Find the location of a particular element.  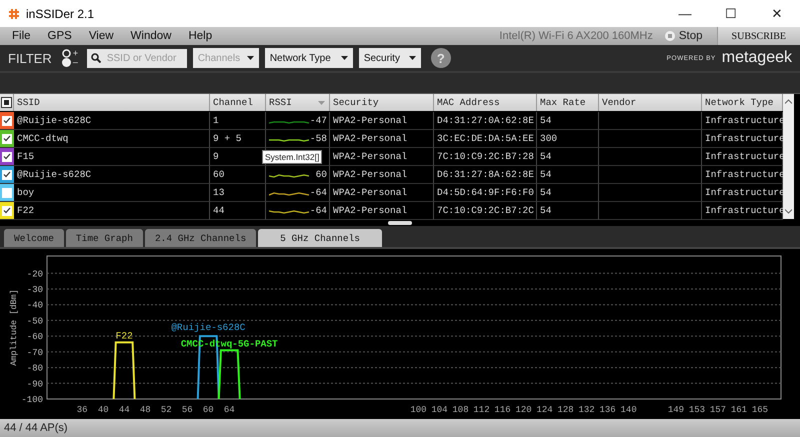

filter-dropdown: Security is located at coordinates (389, 58).